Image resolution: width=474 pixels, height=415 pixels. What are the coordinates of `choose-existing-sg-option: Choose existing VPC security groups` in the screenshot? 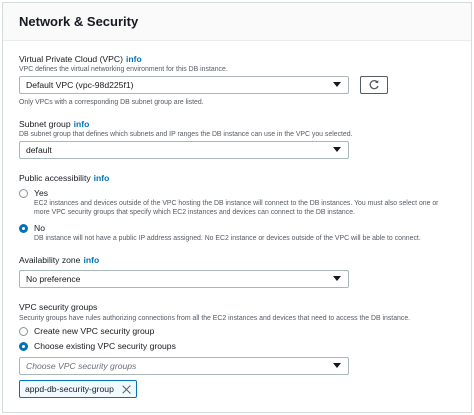 It's located at (97, 346).